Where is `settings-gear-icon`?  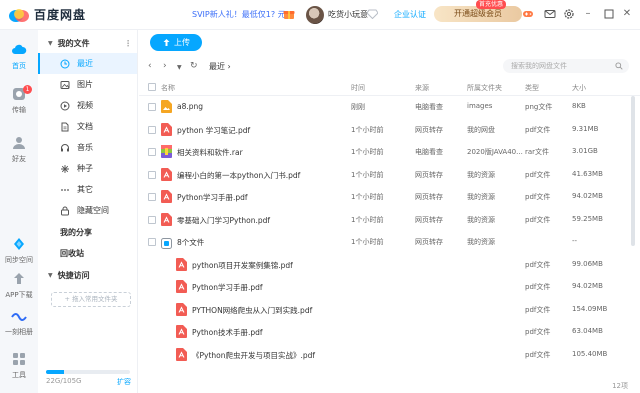 settings-gear-icon is located at coordinates (569, 14).